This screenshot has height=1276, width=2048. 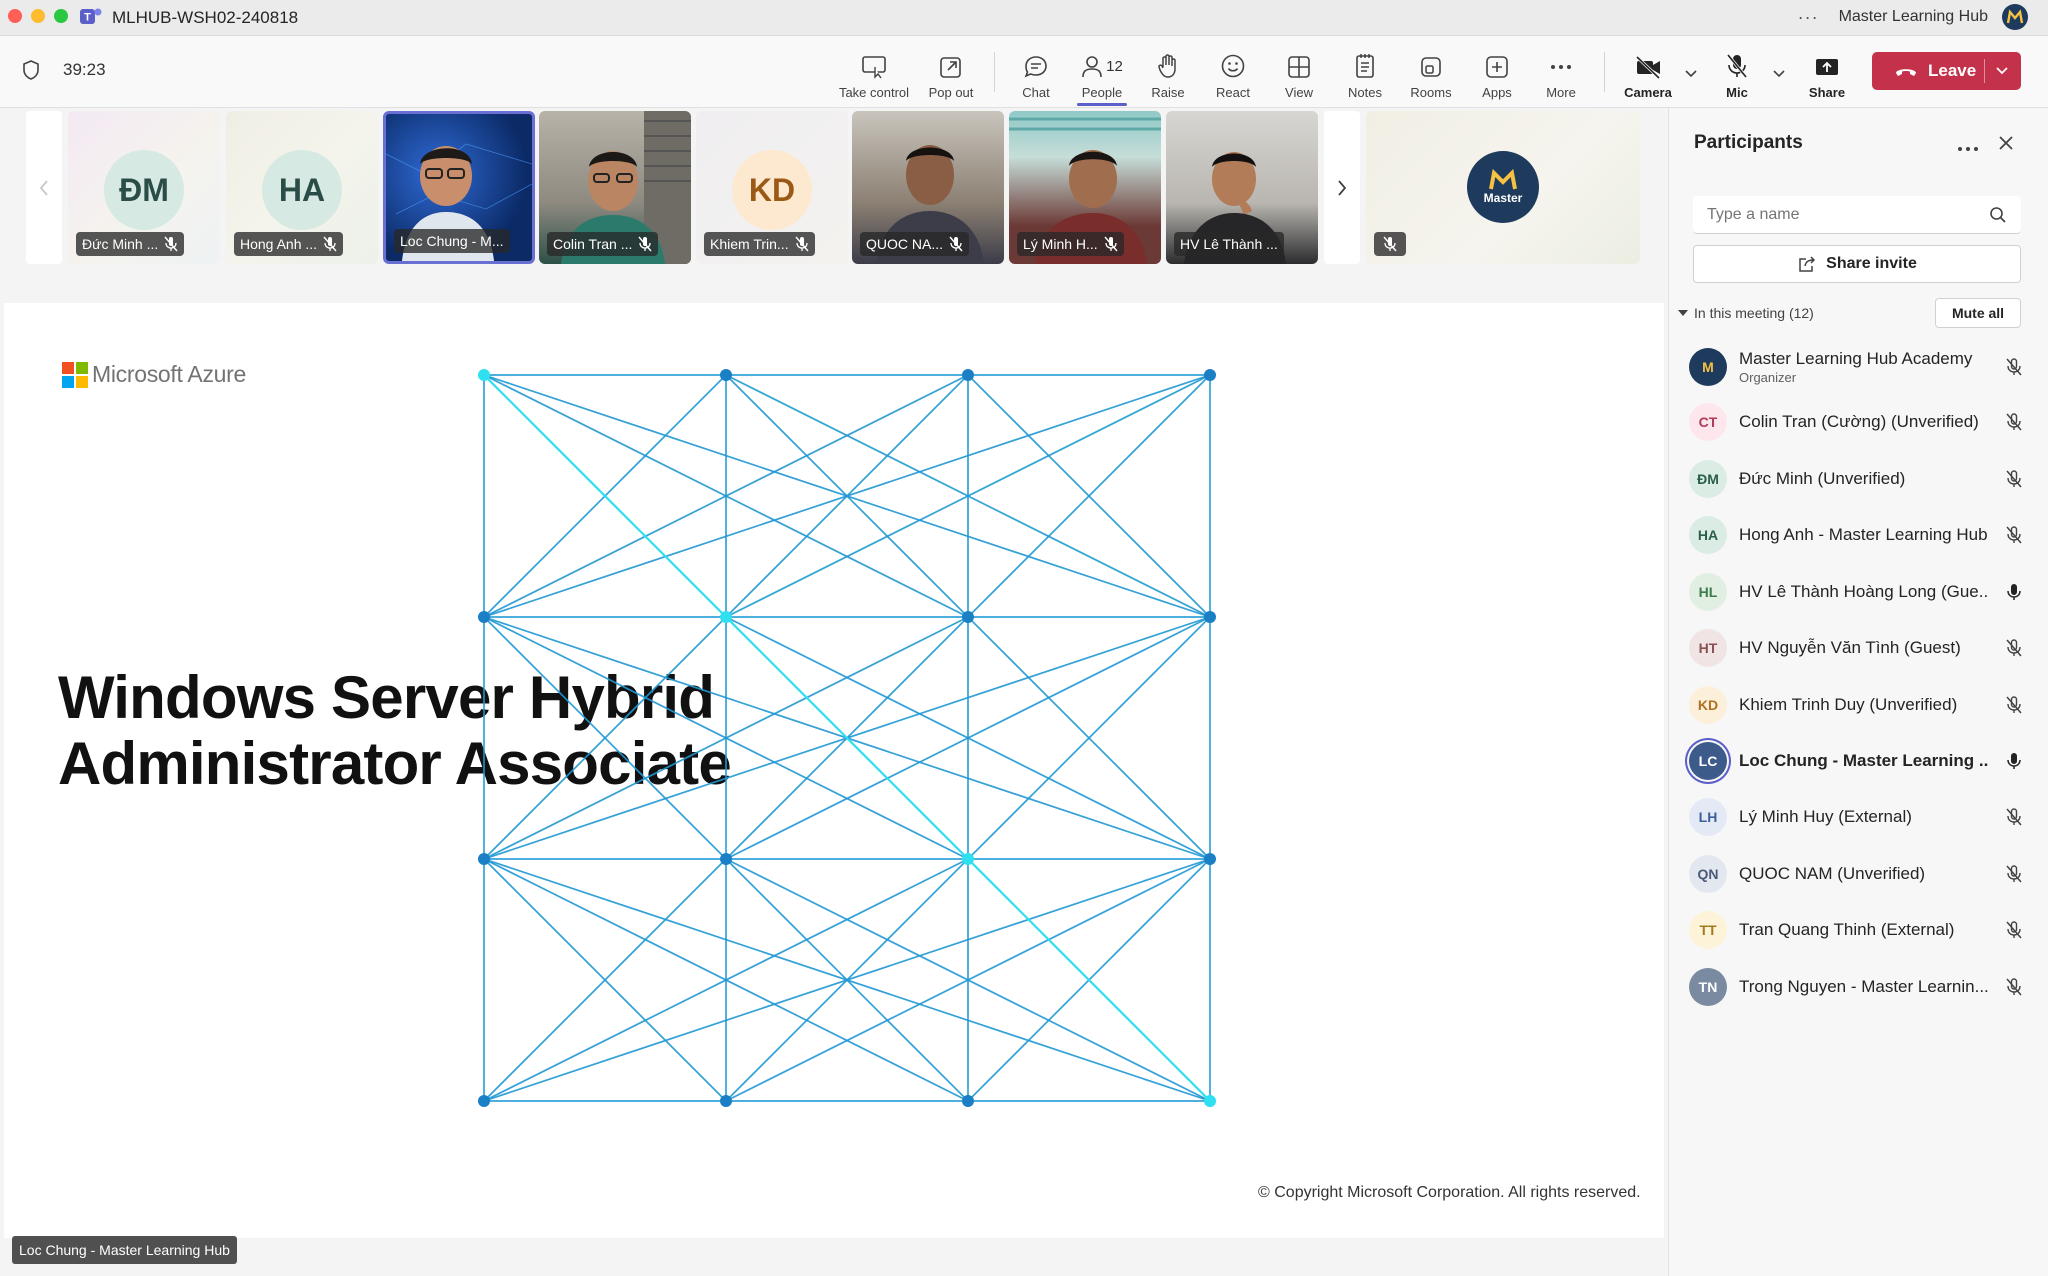 I want to click on close-panel-button, so click(x=2006, y=145).